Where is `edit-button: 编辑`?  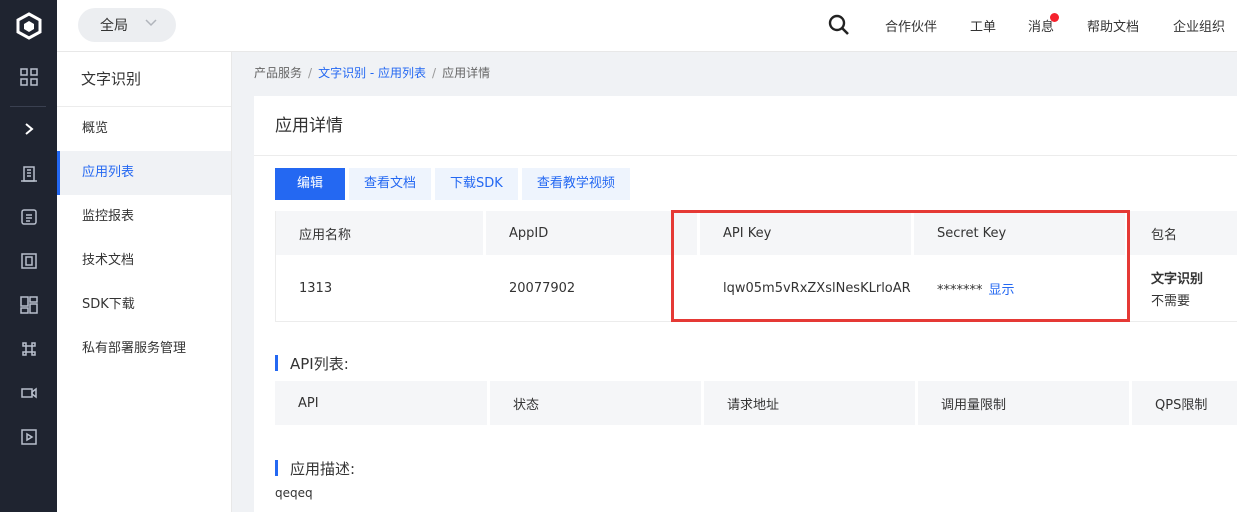 edit-button: 编辑 is located at coordinates (310, 184).